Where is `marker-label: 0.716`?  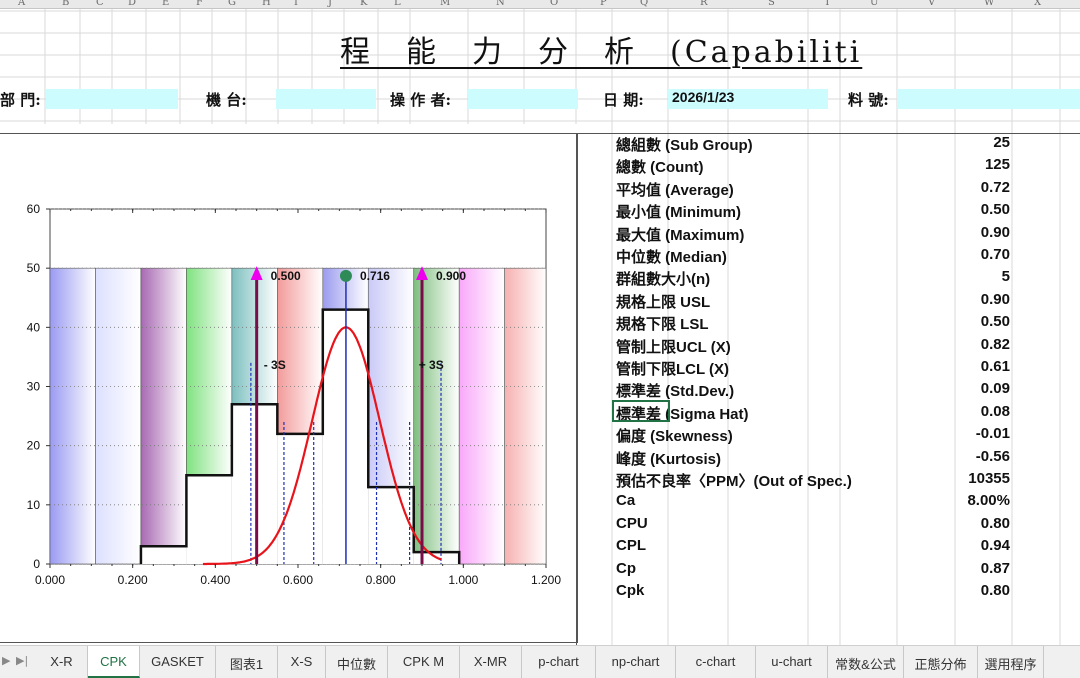 marker-label: 0.716 is located at coordinates (375, 276).